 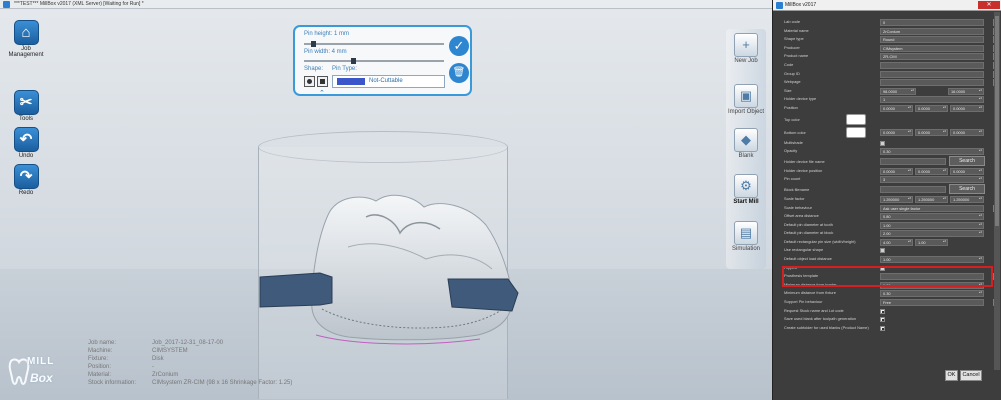 What do you see at coordinates (931, 132) in the screenshot?
I see `bottom-color-y-spinbox: 0.0000` at bounding box center [931, 132].